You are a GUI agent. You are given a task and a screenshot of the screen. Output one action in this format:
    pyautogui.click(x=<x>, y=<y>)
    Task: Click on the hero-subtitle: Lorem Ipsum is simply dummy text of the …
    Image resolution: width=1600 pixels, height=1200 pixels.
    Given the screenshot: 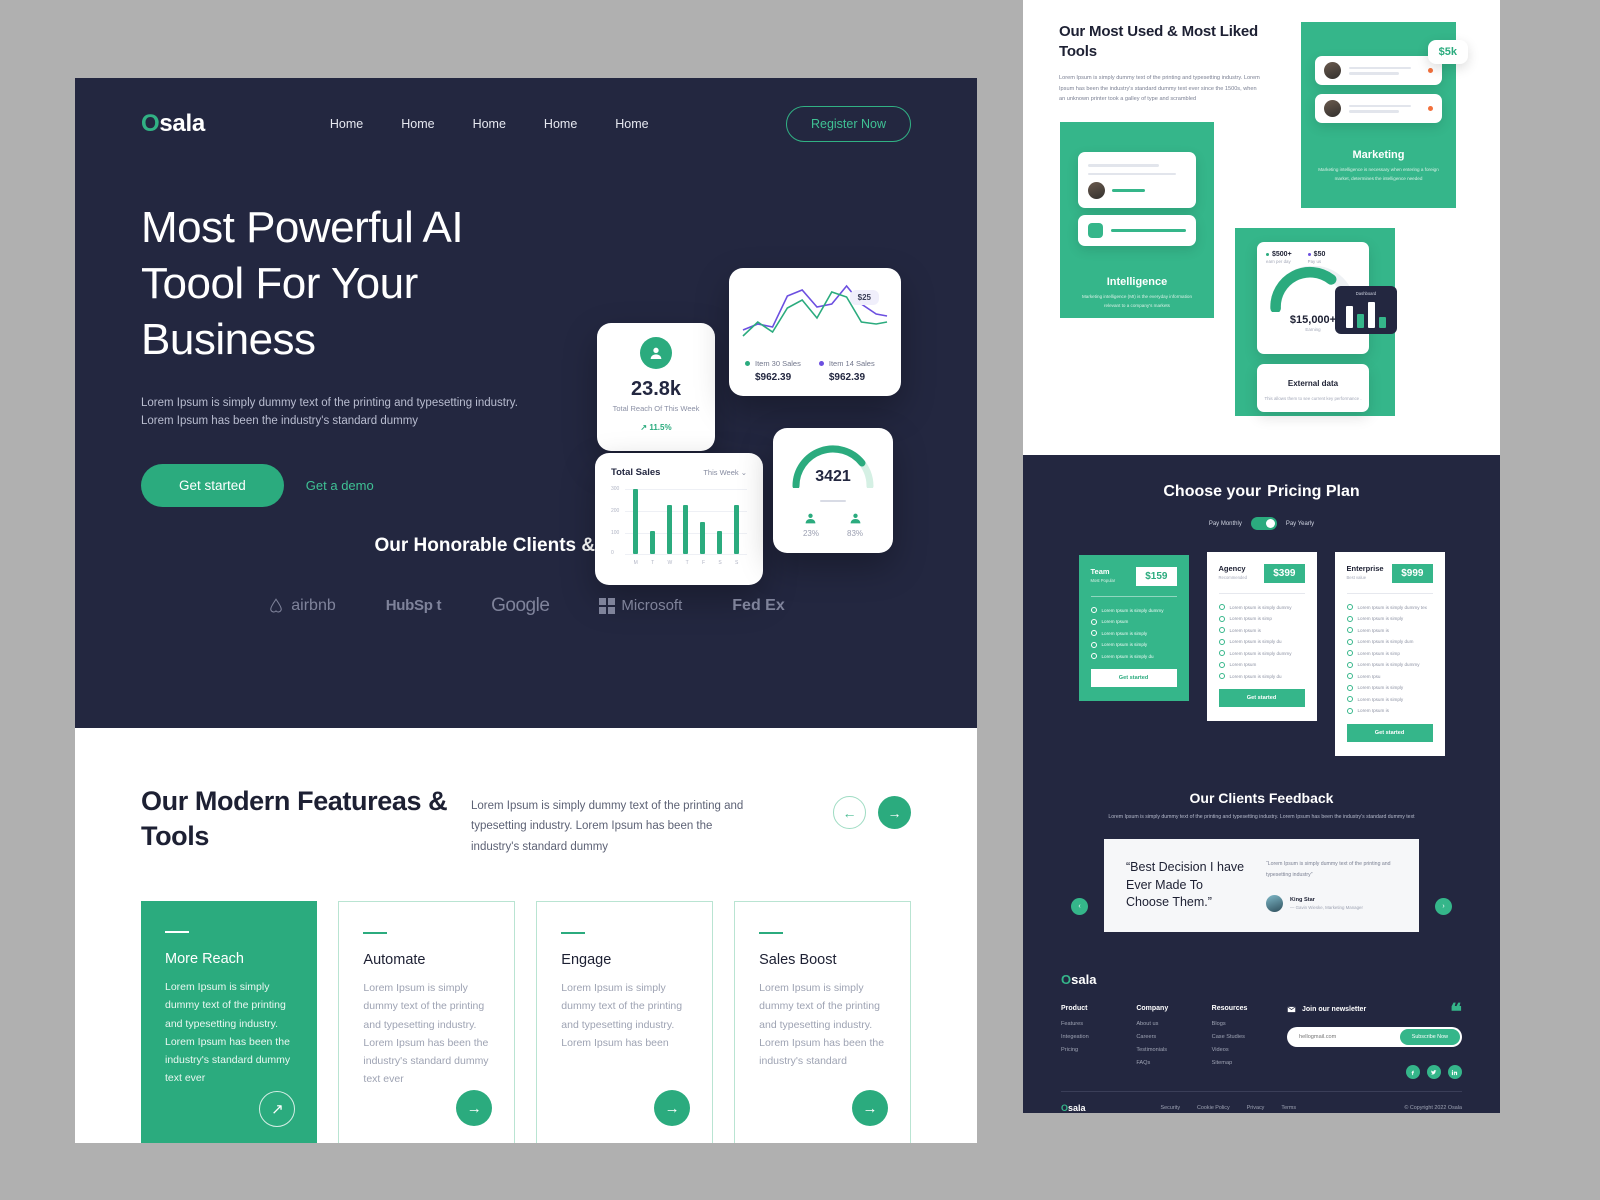 What is the action you would take?
    pyautogui.click(x=329, y=411)
    